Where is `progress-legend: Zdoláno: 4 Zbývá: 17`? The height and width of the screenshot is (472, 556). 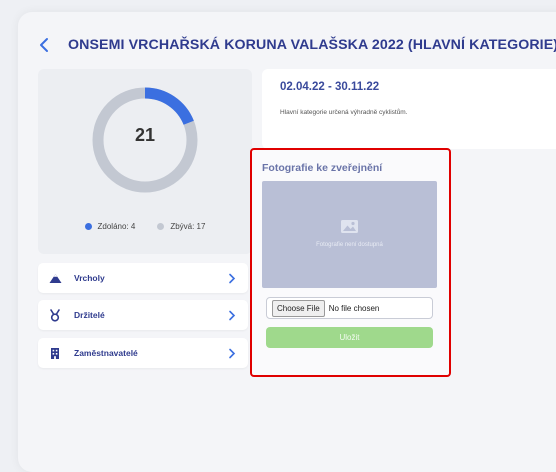 progress-legend: Zdoláno: 4 Zbývá: 17 is located at coordinates (145, 226).